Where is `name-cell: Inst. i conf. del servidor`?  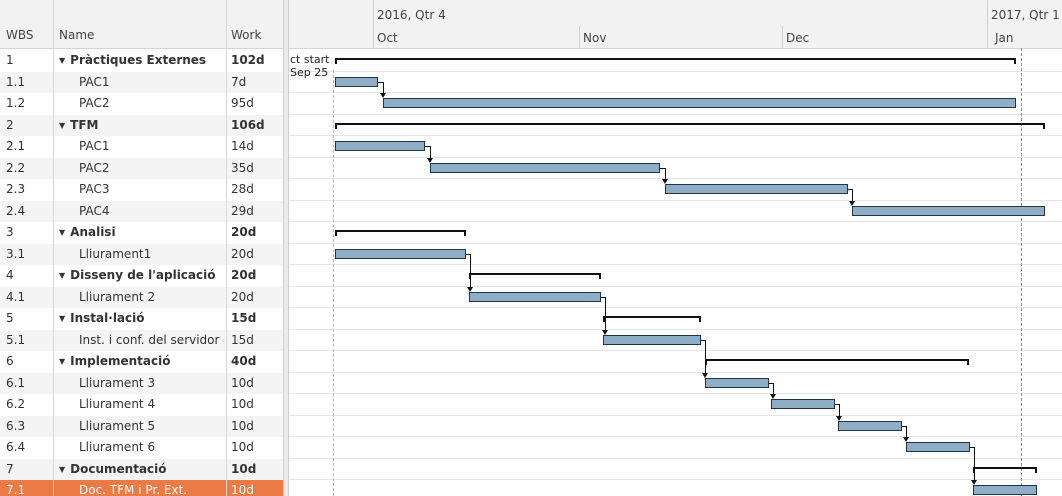
name-cell: Inst. i conf. del servidor is located at coordinates (149, 340).